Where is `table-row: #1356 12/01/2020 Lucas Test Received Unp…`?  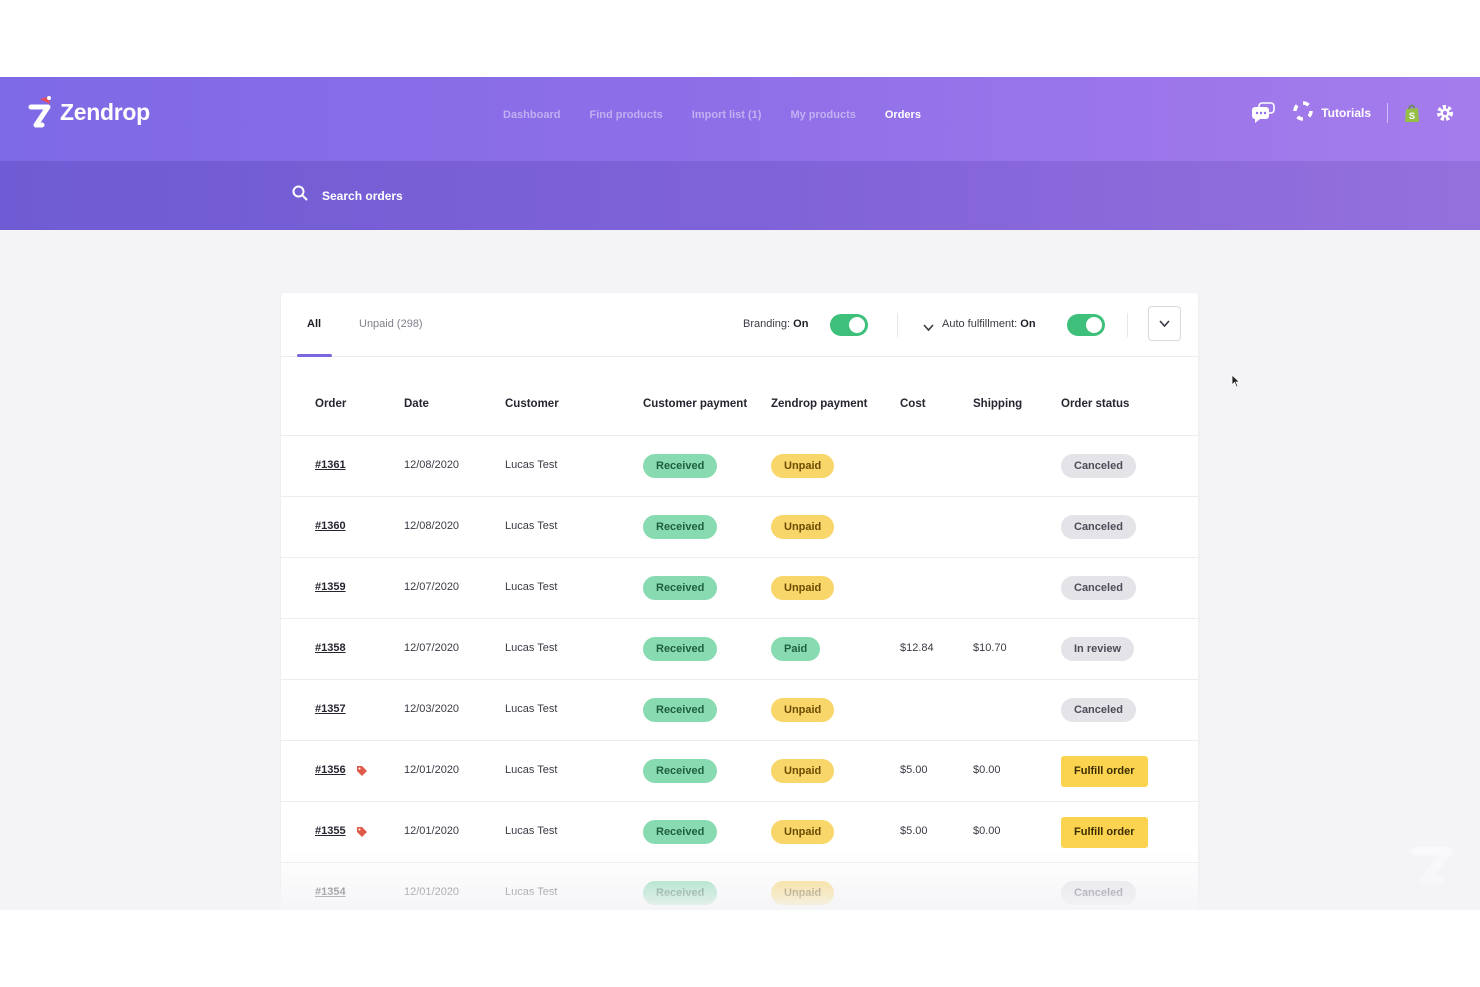
table-row: #1356 12/01/2020 Lucas Test Received Unp… is located at coordinates (739, 771).